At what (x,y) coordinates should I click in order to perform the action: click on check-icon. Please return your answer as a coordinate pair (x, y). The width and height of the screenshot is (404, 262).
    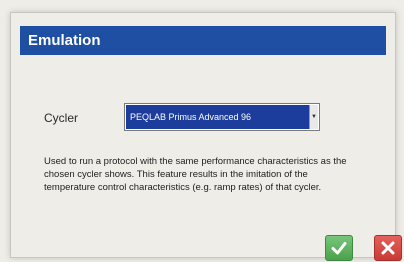
    Looking at the image, I should click on (339, 248).